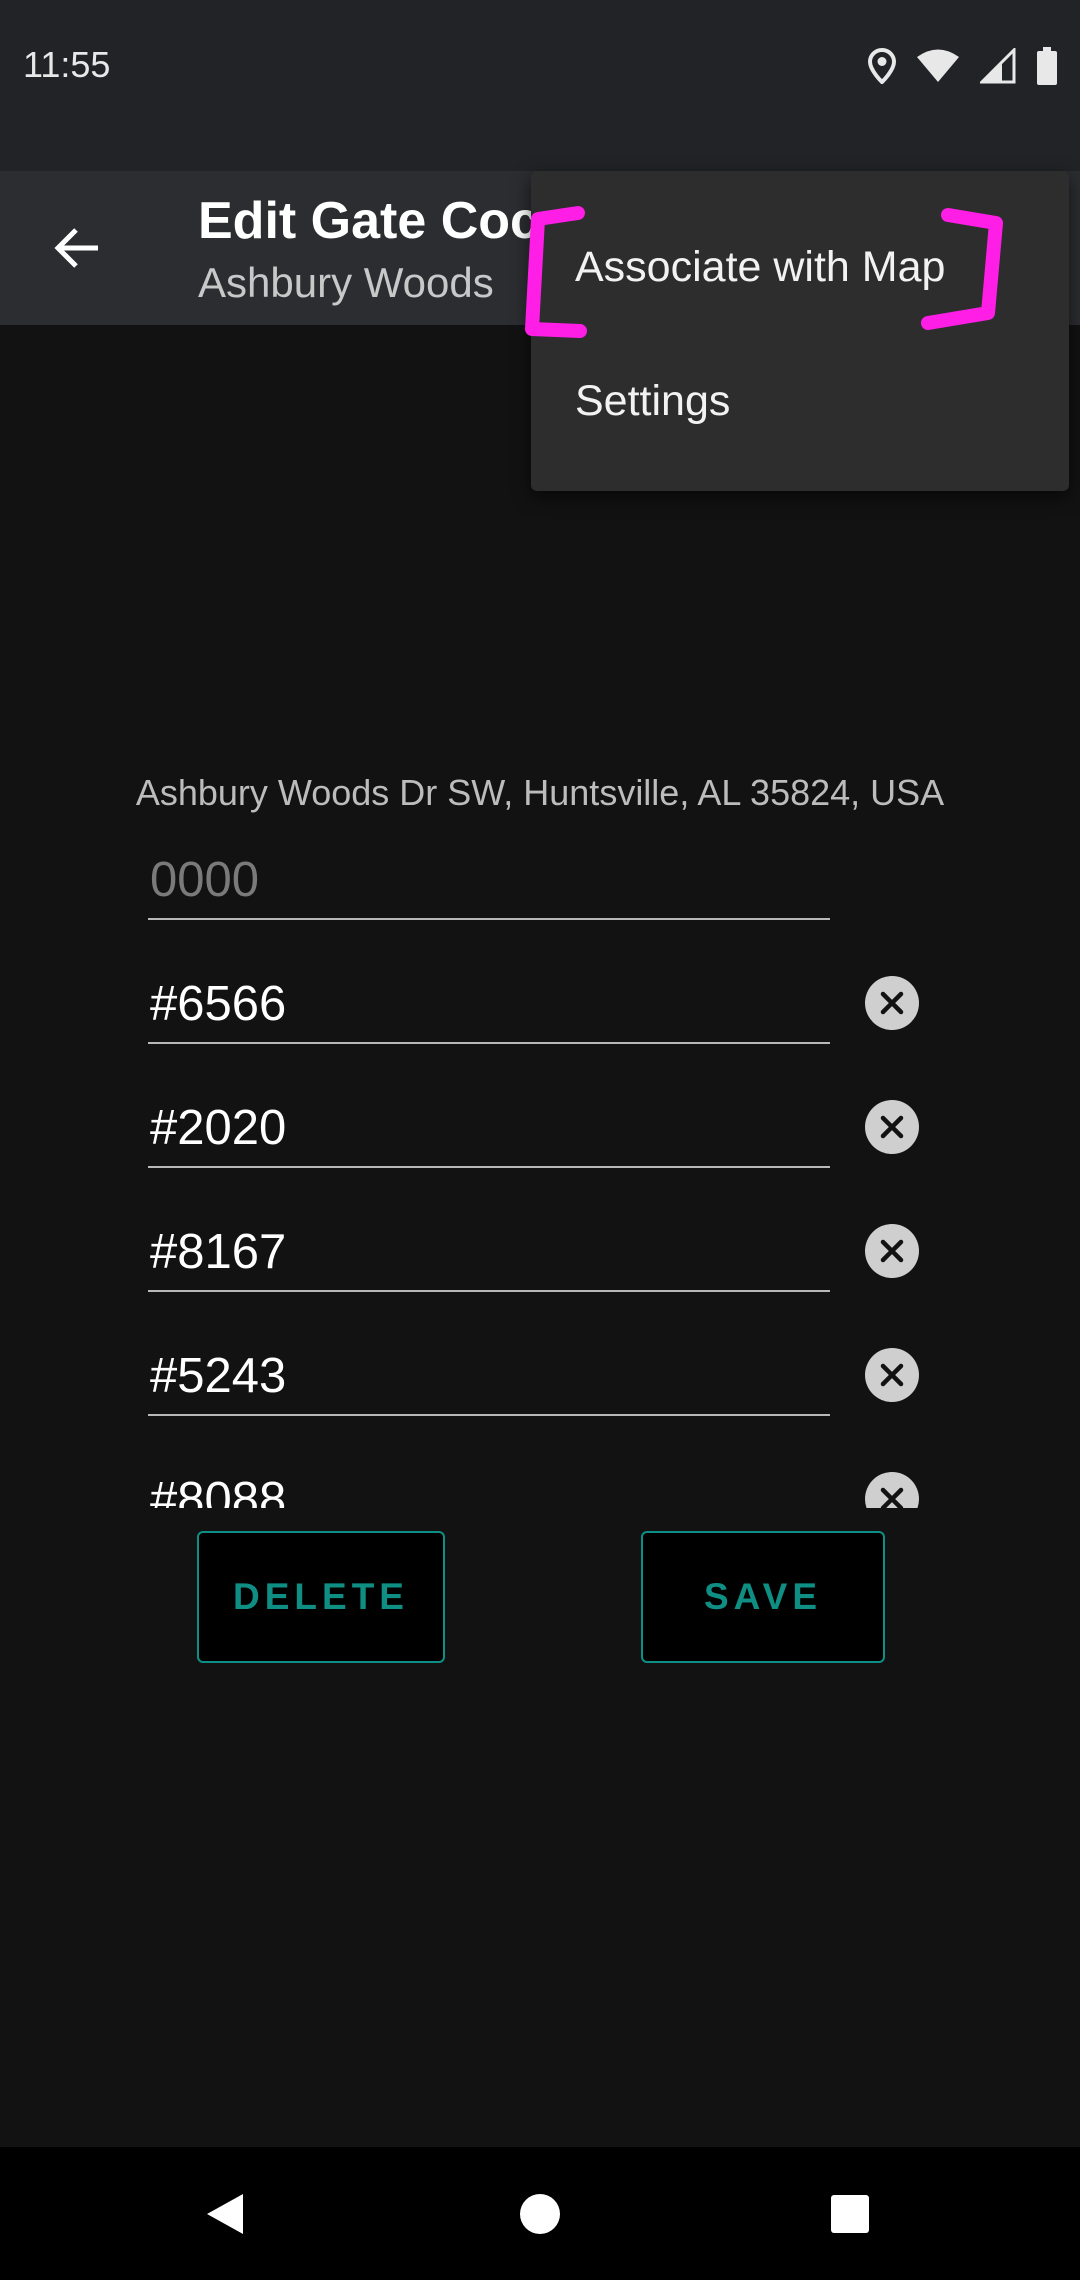  What do you see at coordinates (938, 65) in the screenshot?
I see `wifi-icon` at bounding box center [938, 65].